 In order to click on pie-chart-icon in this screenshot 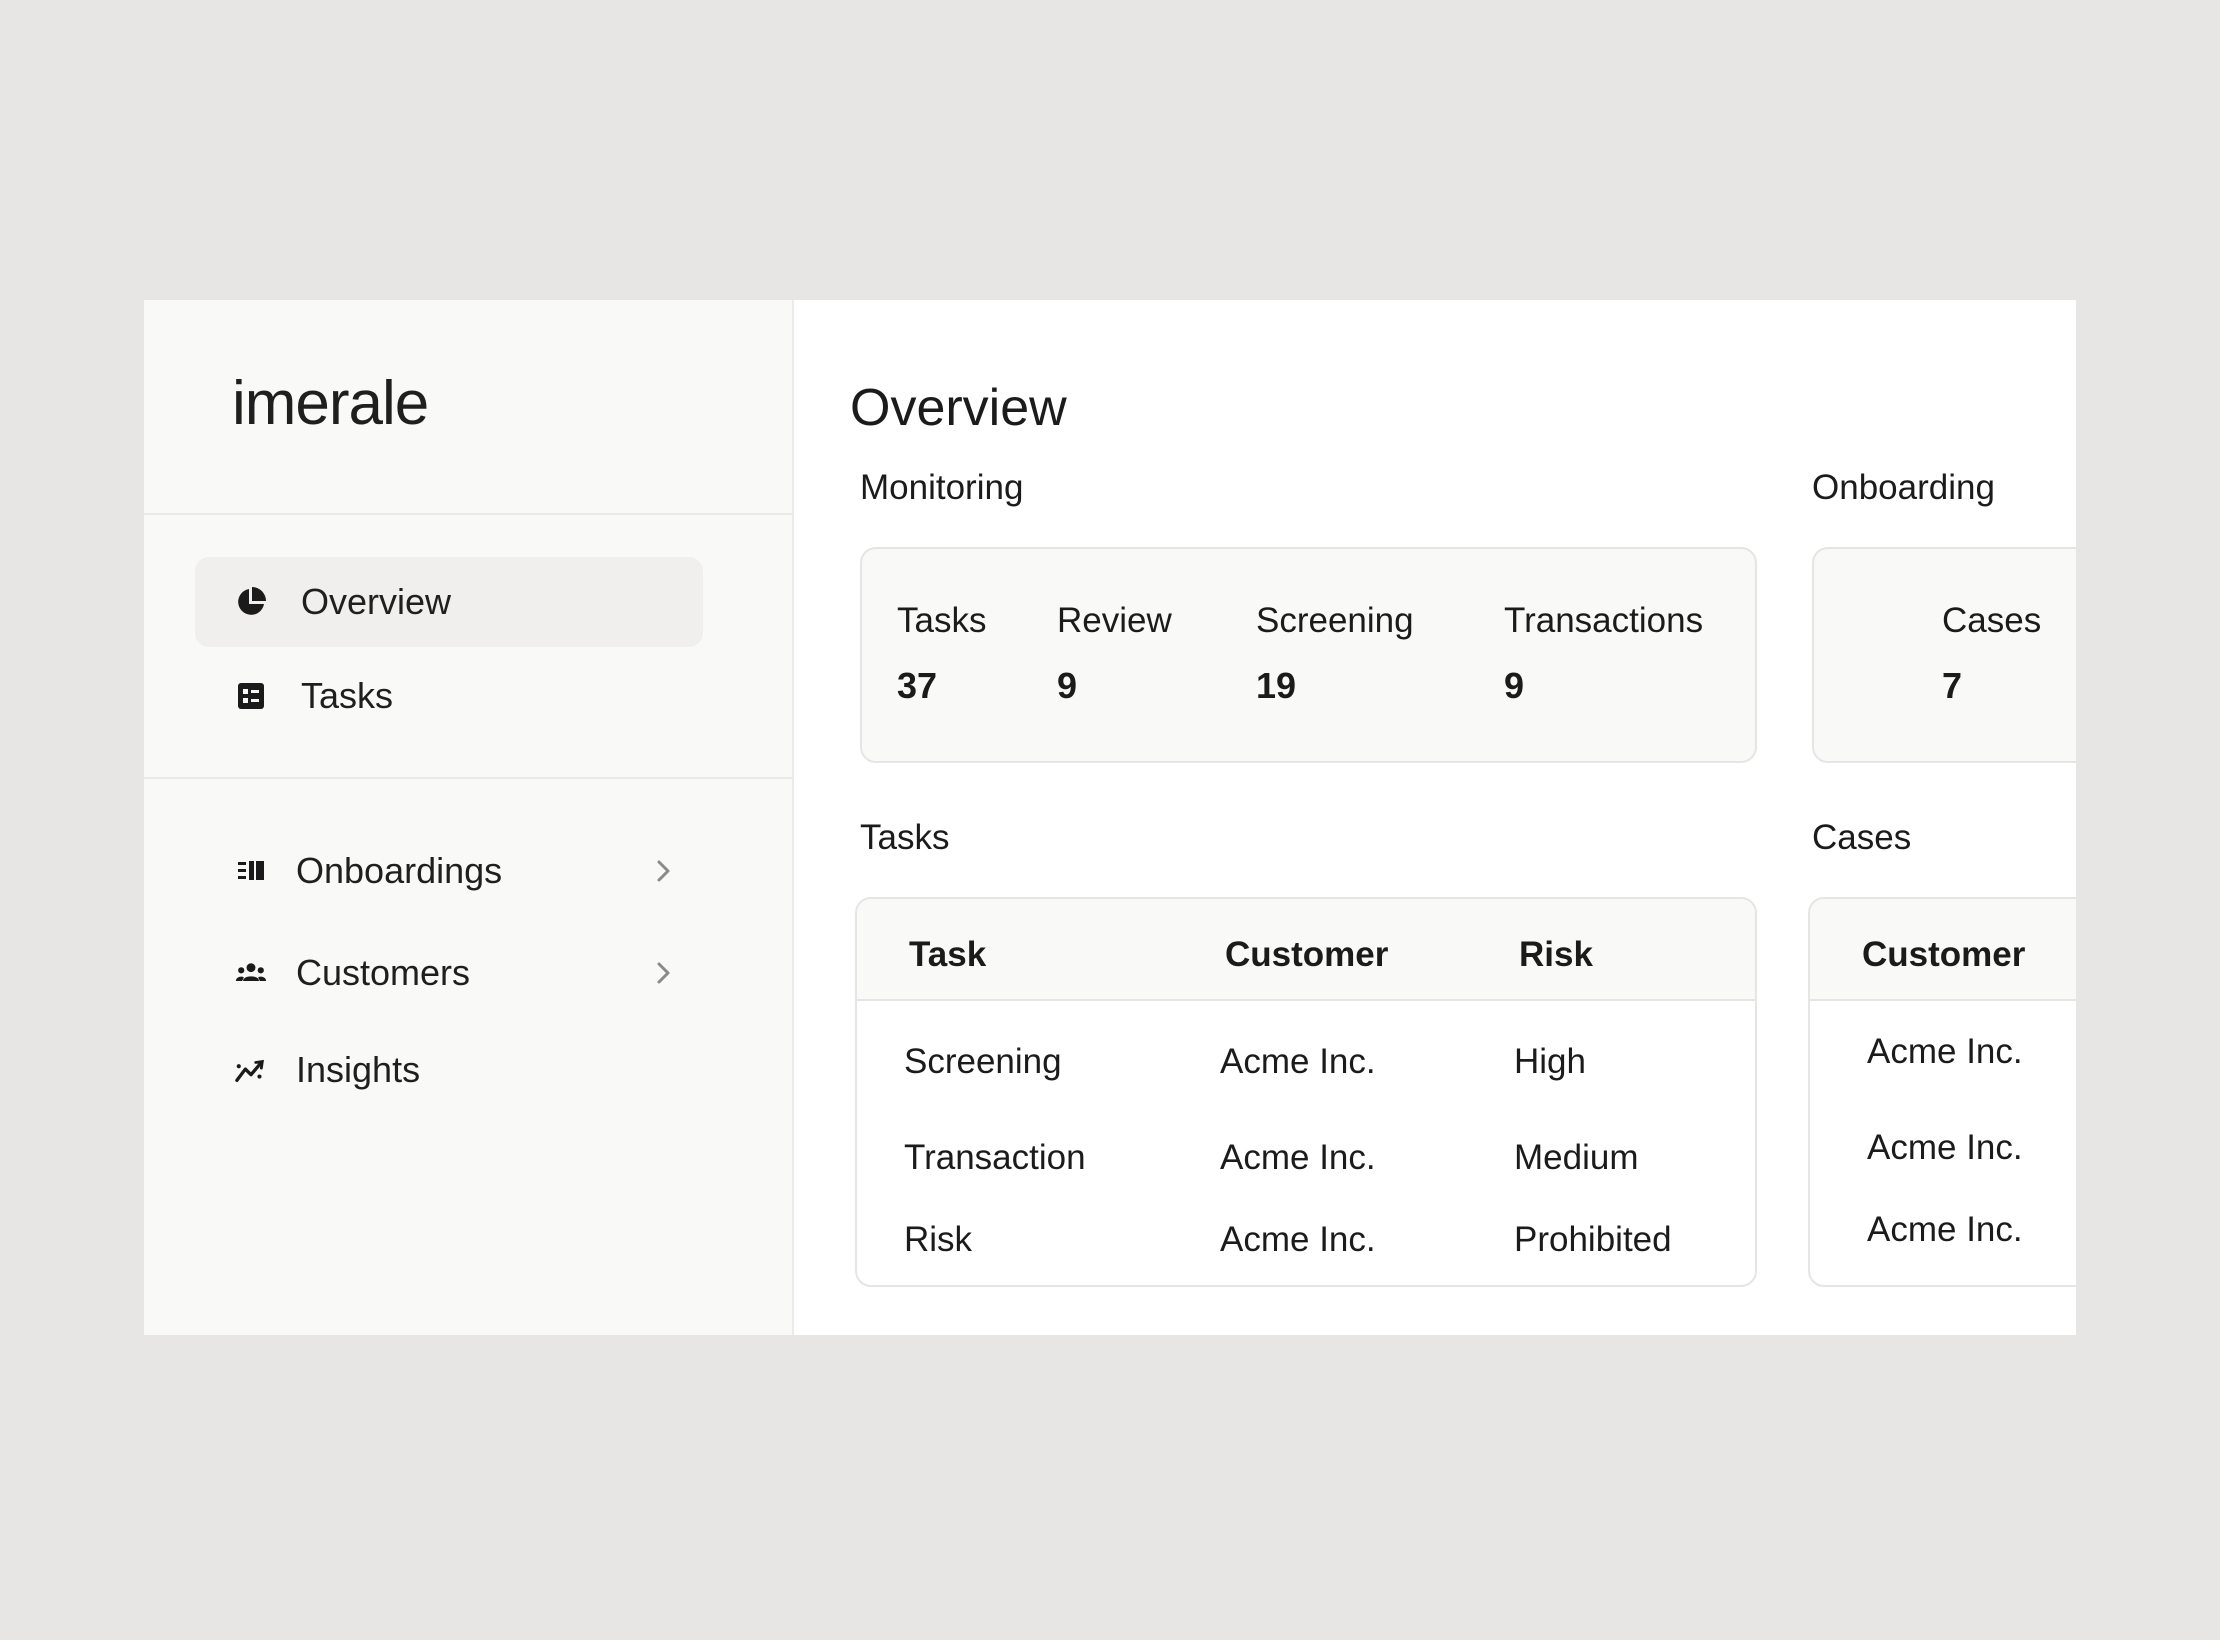, I will do `click(251, 602)`.